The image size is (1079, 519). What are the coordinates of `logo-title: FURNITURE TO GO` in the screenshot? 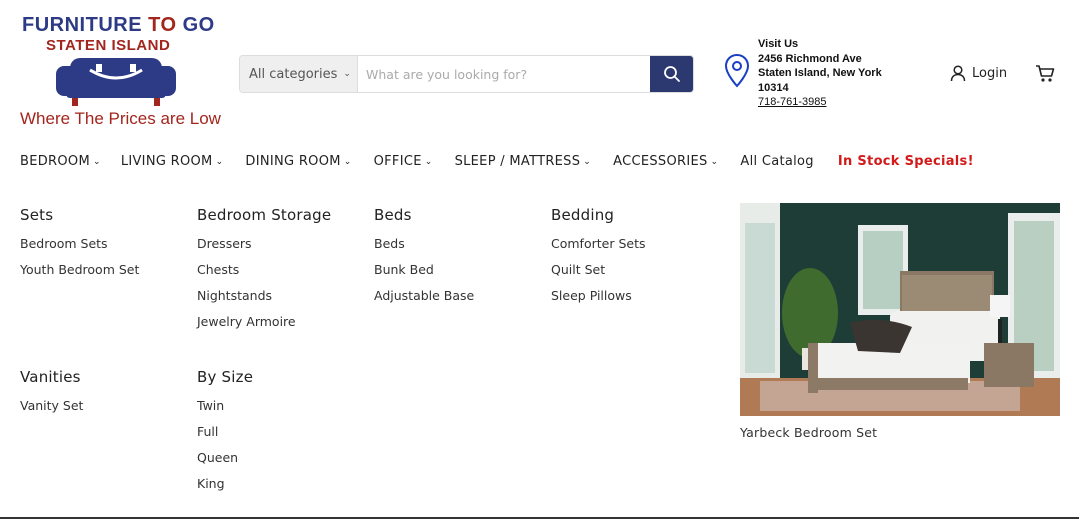 It's located at (118, 25).